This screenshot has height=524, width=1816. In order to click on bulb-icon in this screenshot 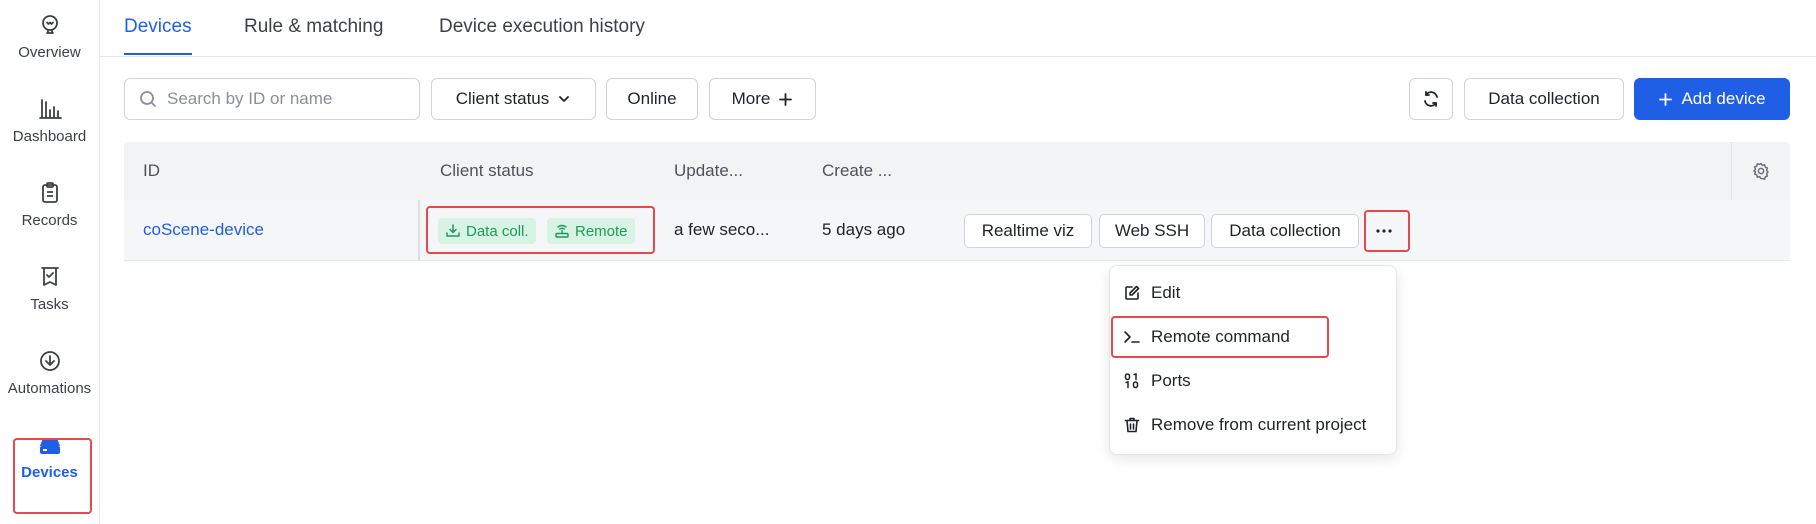, I will do `click(50, 25)`.